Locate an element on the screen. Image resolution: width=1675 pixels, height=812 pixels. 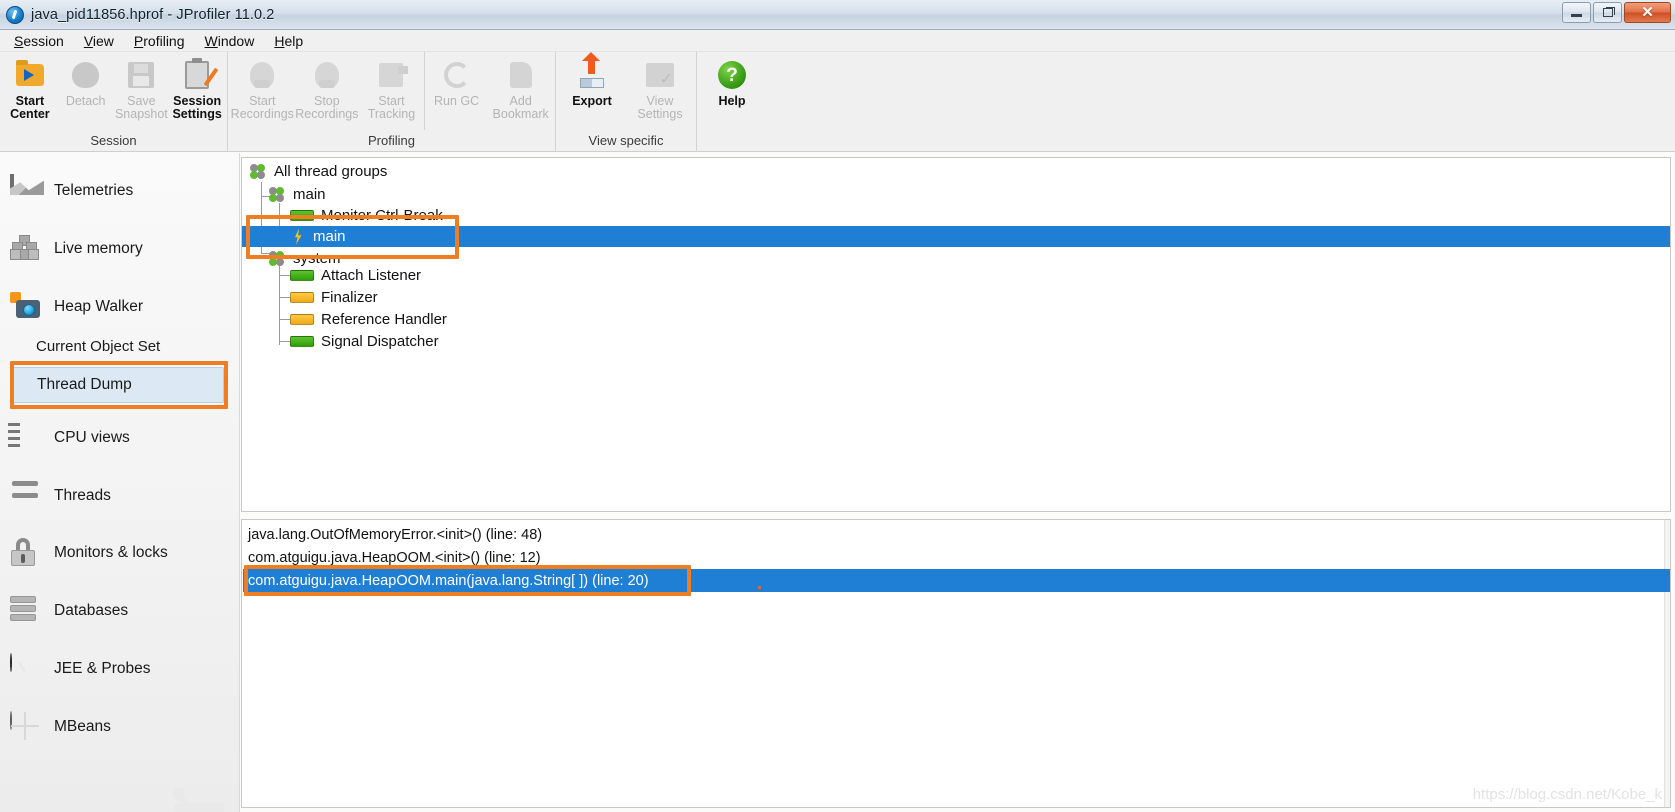
tree-node-main-group: main is located at coordinates (297, 194).